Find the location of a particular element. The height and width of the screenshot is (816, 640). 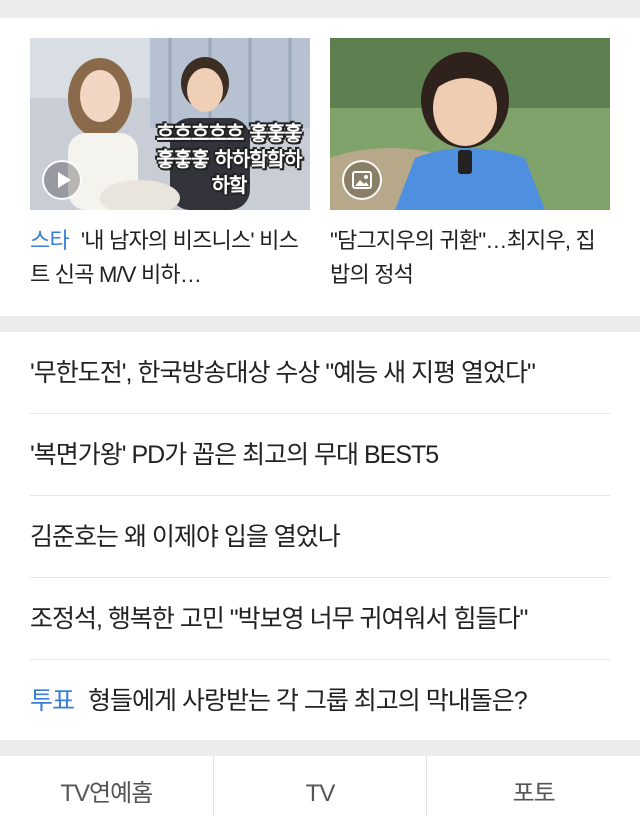

caption-overlay-text: 흐흐흐흐흐 훟훟훟훟훟훟 하하핰핰하하핰 is located at coordinates (229, 159).